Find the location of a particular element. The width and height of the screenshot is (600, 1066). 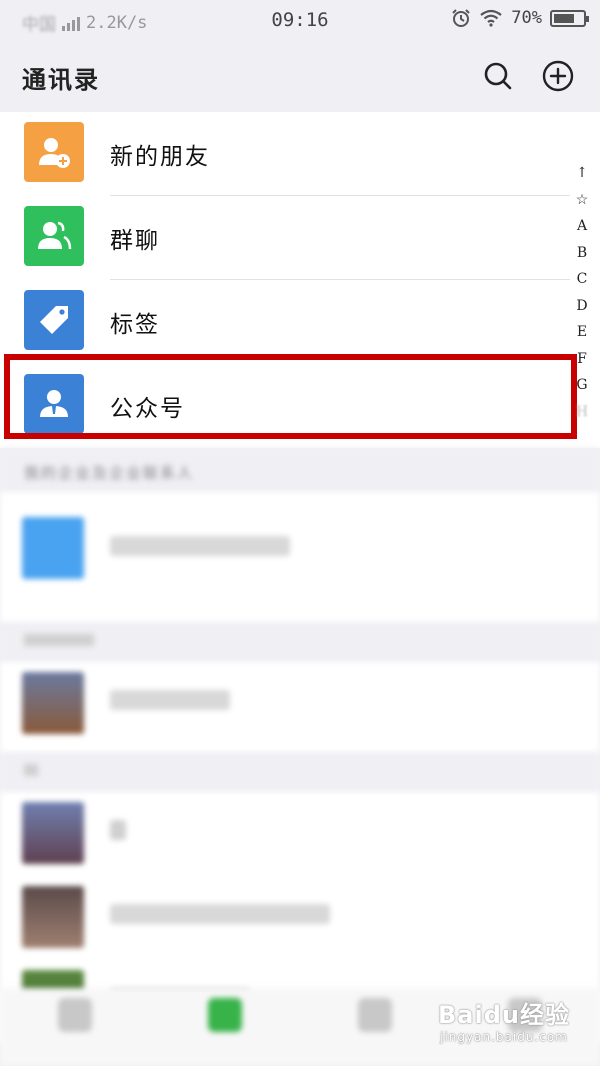

group-chat-icon is located at coordinates (54, 236).